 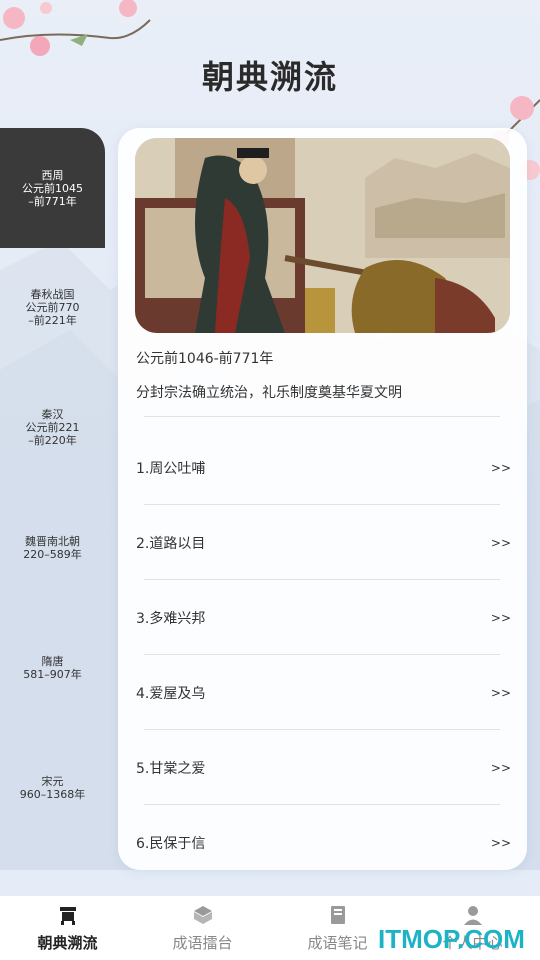 I want to click on sidebar-item-suitang: 隋唐 581–907年, so click(x=52, y=668).